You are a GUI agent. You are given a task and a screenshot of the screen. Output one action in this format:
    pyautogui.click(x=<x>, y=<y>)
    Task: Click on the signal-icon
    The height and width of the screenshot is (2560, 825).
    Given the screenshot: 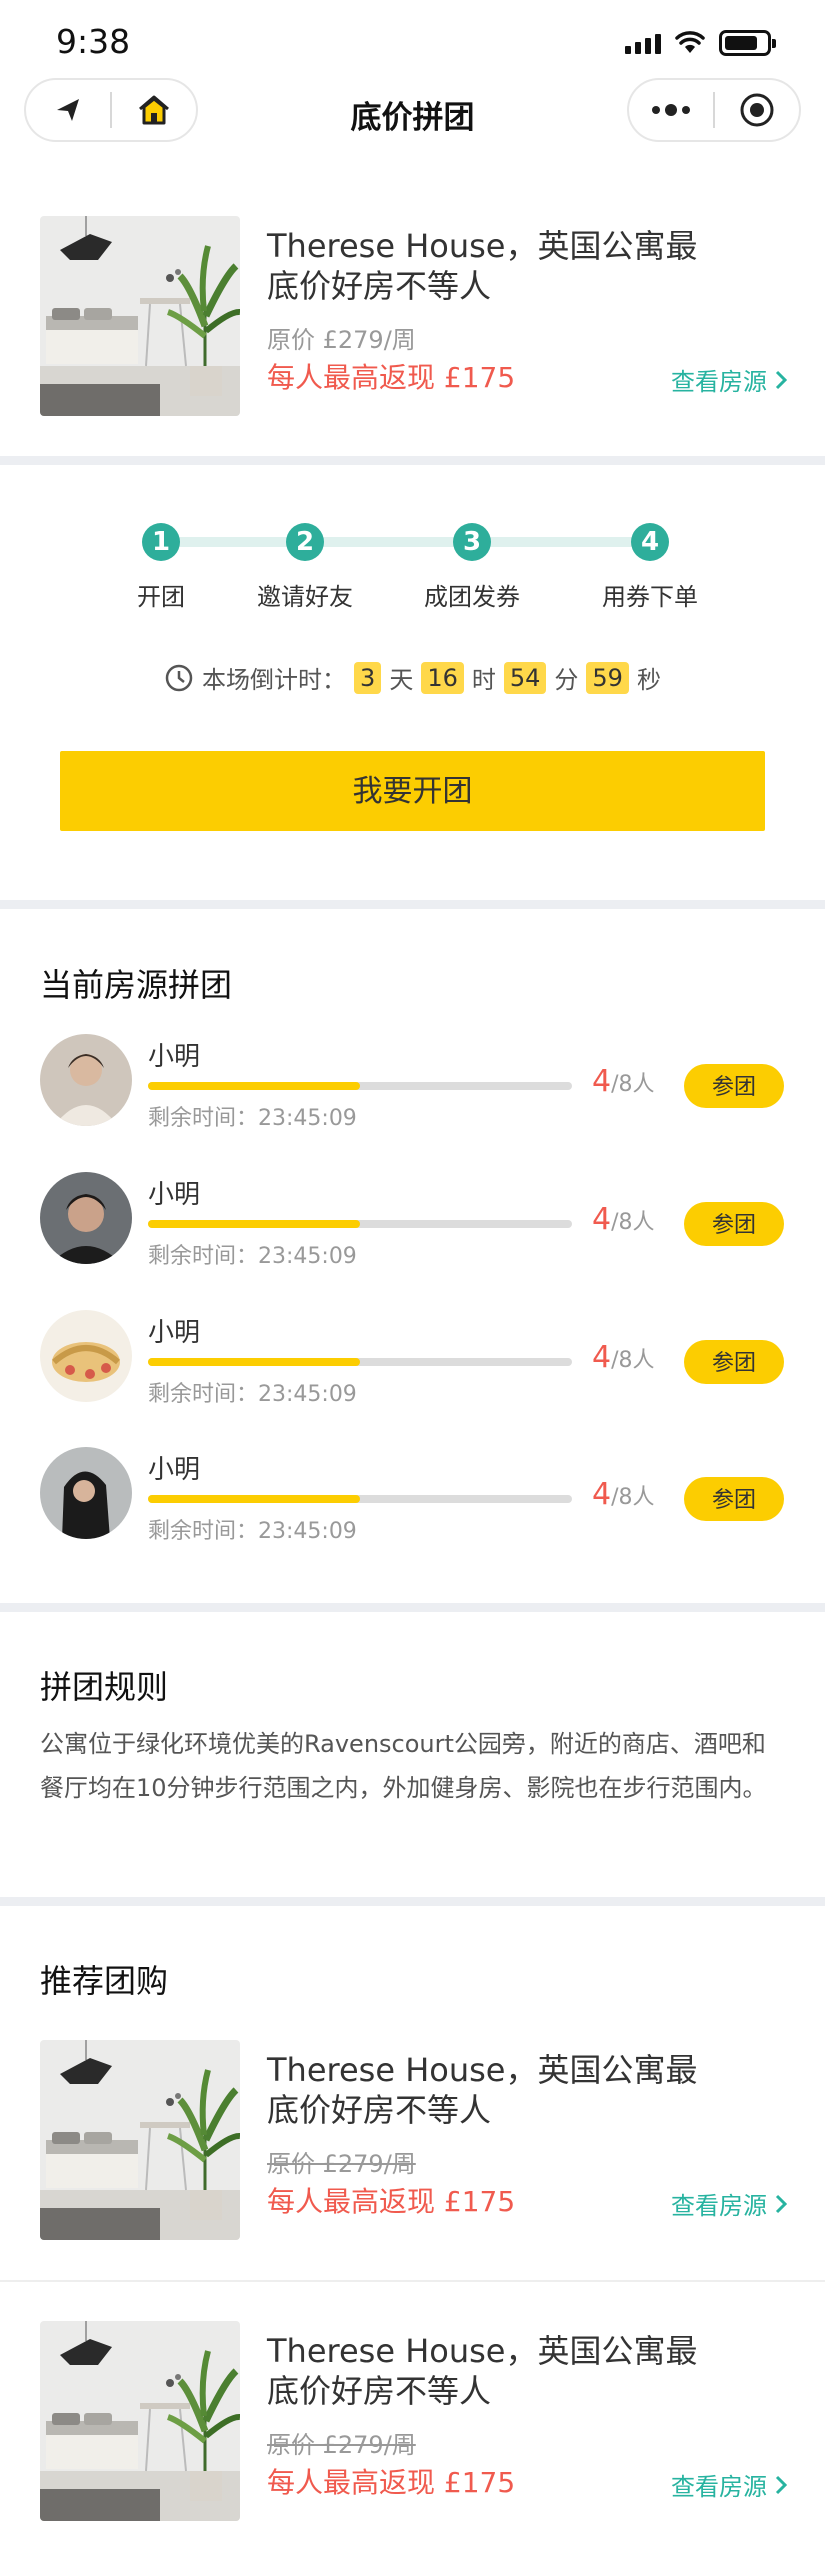 What is the action you would take?
    pyautogui.click(x=643, y=43)
    